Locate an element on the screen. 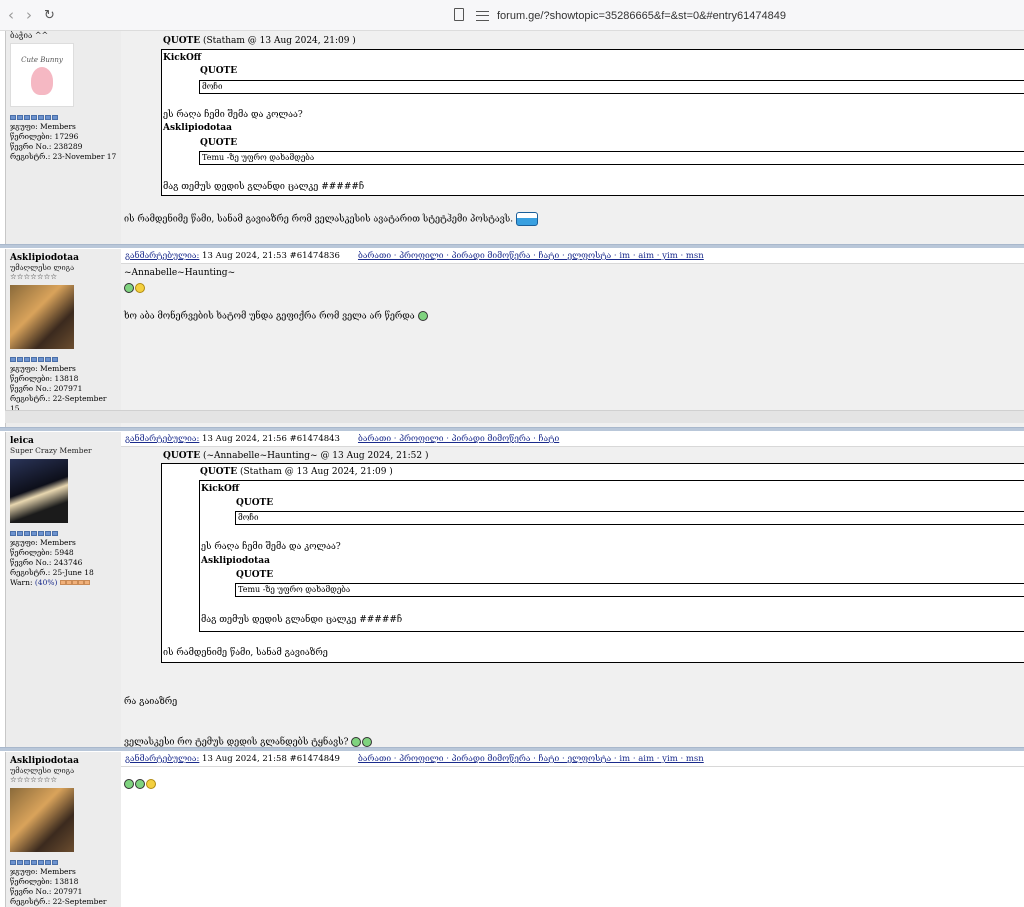  post-date: 13 Aug 2024, 21:58 #61474849 is located at coordinates (269, 759).